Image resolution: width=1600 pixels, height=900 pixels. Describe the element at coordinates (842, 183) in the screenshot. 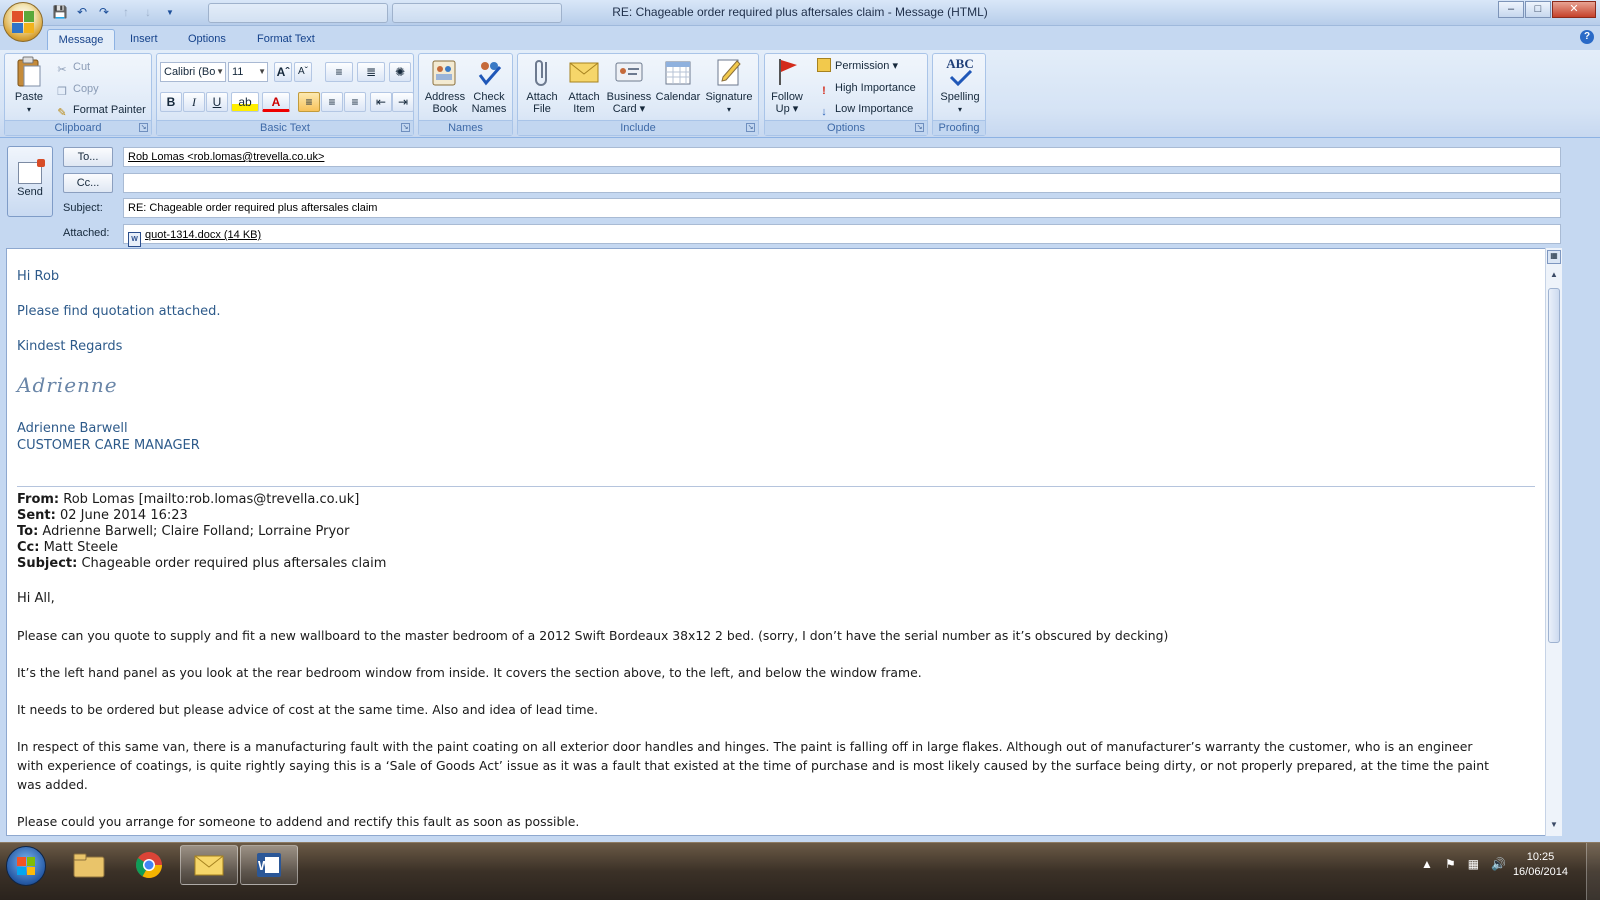

I see `cc-field` at that location.